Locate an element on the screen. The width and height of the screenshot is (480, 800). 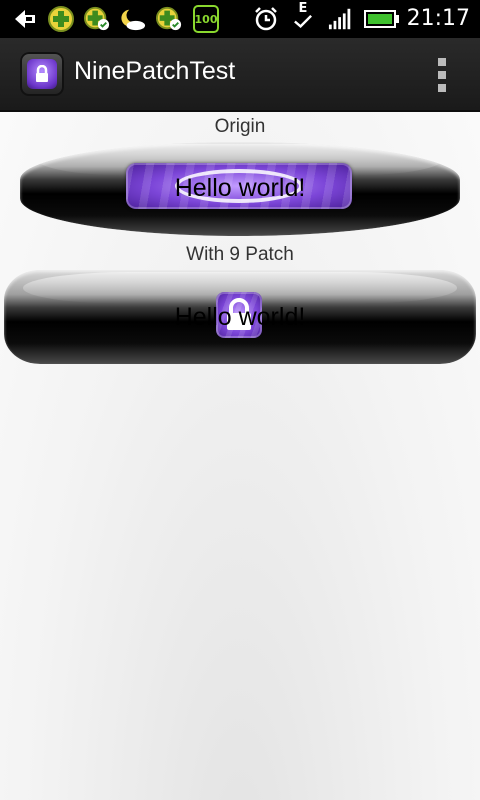
origin-button: Hello world! is located at coordinates (240, 189).